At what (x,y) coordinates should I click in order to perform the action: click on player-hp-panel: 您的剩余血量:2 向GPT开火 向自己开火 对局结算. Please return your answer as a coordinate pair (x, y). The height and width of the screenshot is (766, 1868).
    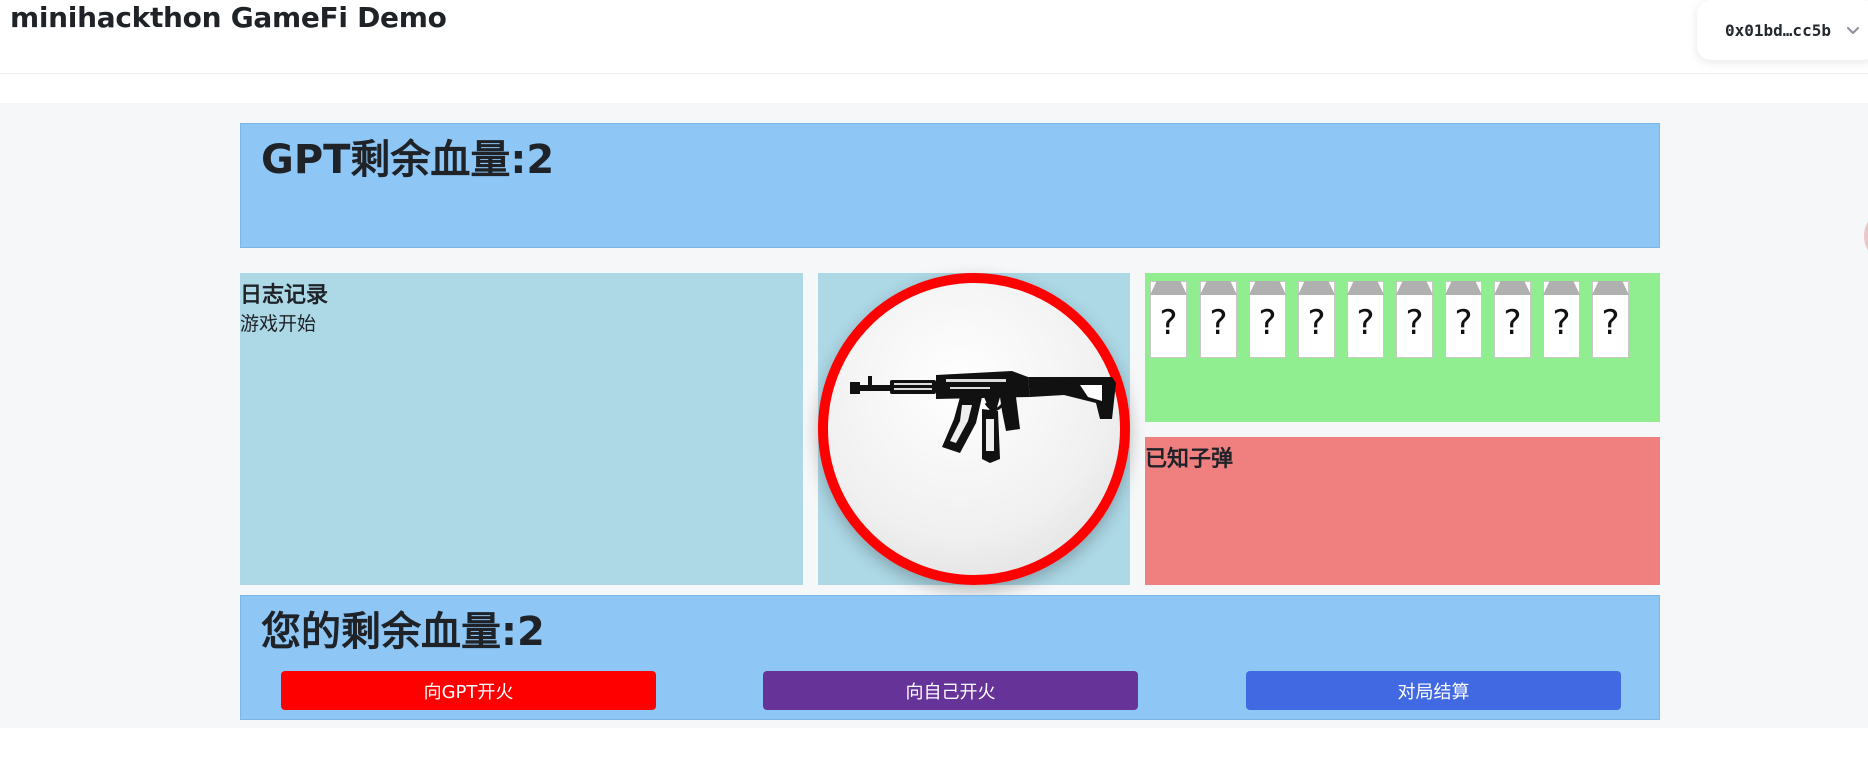
    Looking at the image, I should click on (950, 657).